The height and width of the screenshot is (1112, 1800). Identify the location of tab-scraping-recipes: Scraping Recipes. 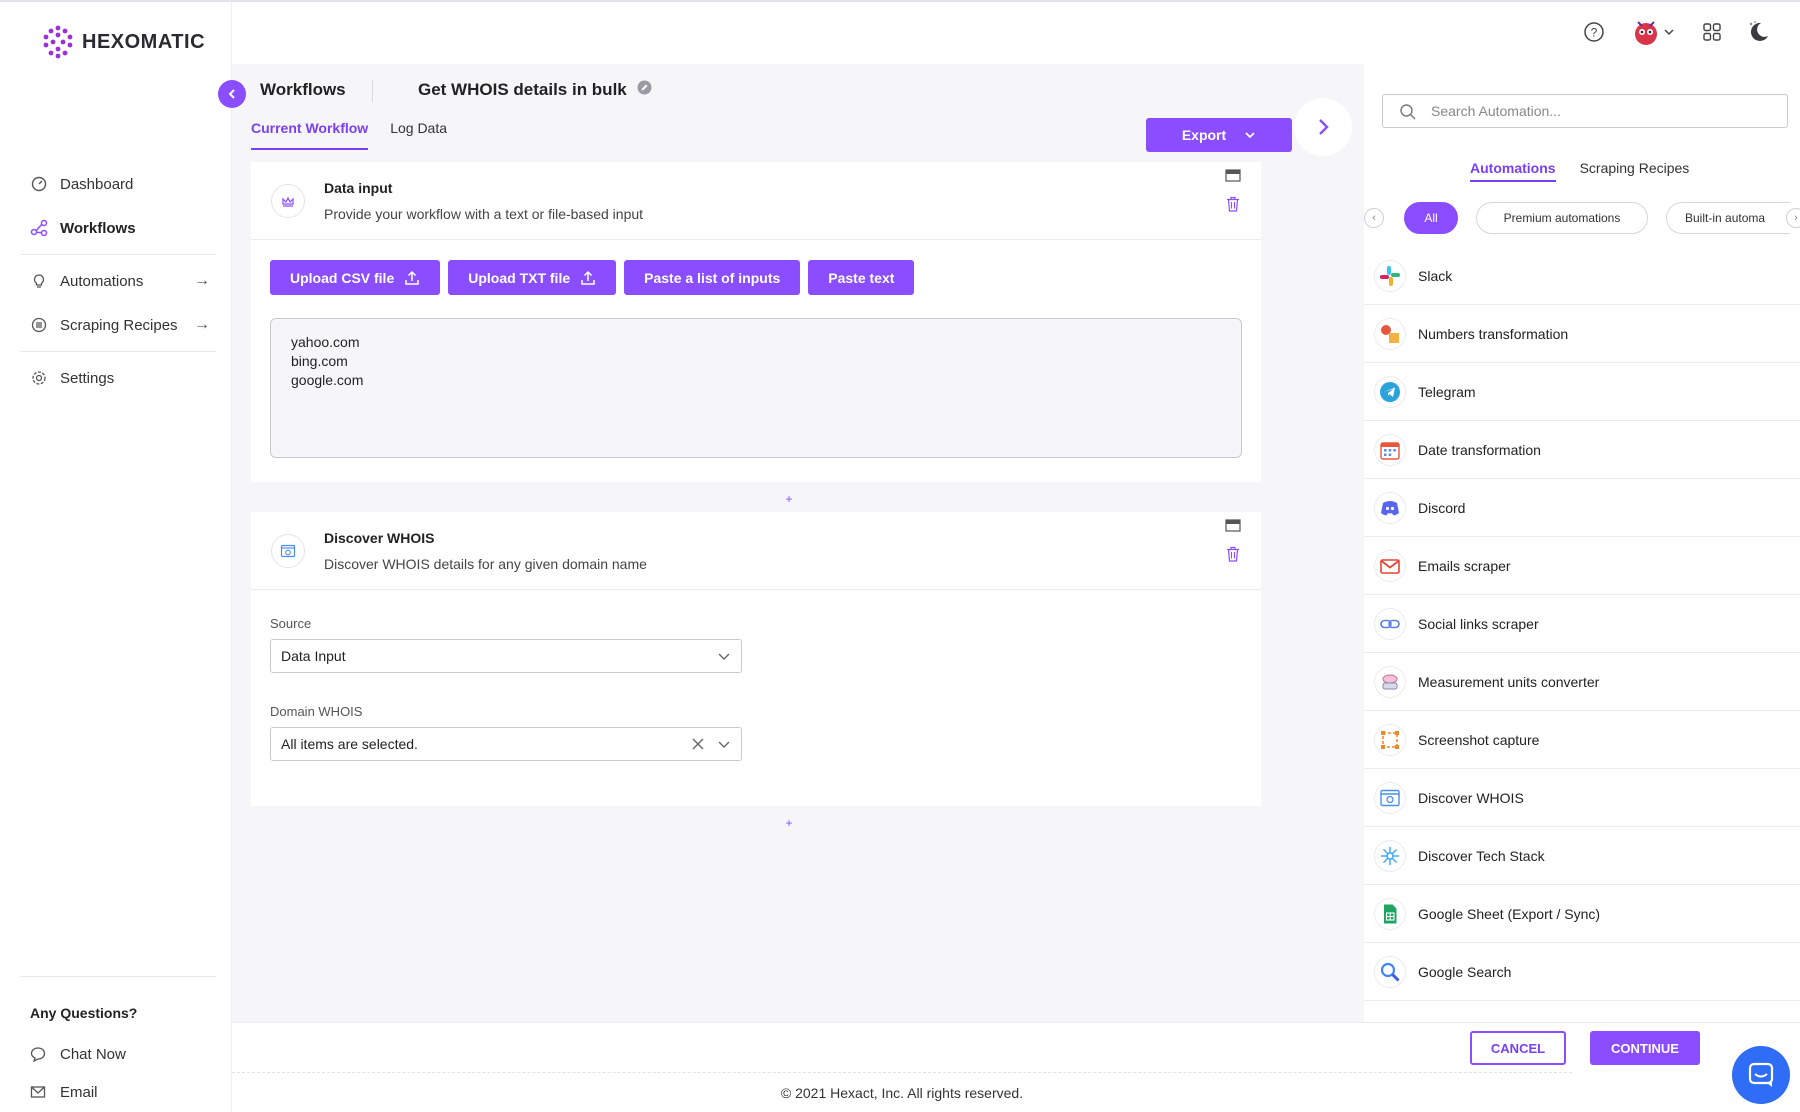
(1635, 171).